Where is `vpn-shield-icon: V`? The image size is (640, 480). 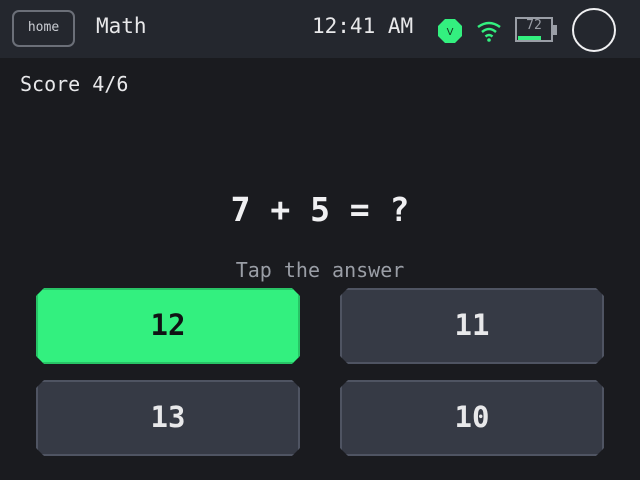 vpn-shield-icon: V is located at coordinates (450, 31).